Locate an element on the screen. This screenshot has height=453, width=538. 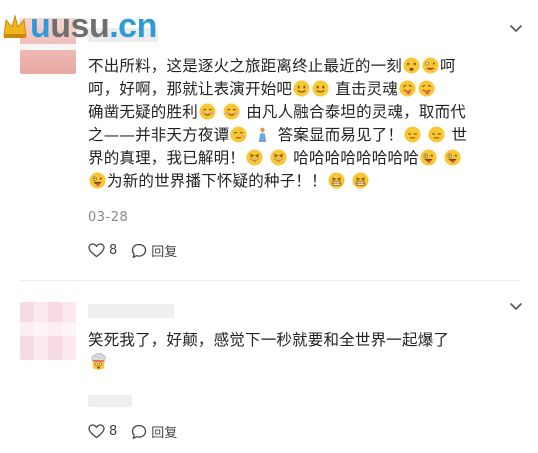
comment-date: 03-28 is located at coordinates (108, 217).